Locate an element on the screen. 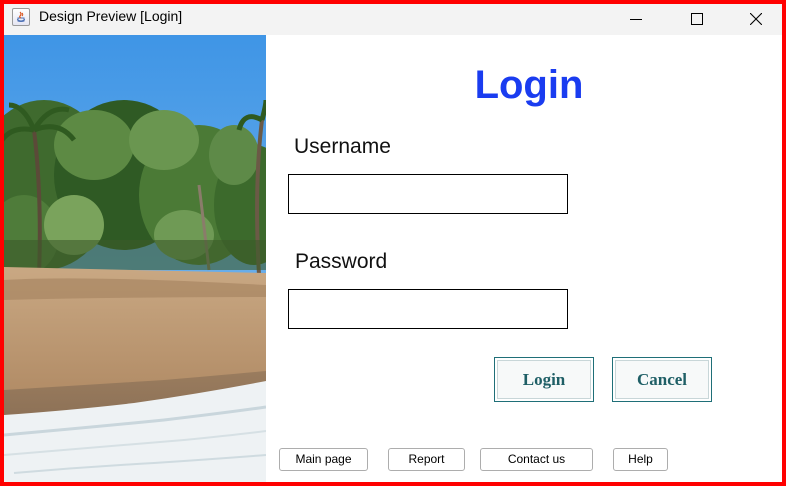 Image resolution: width=786 pixels, height=486 pixels. help-button: Help is located at coordinates (640, 459).